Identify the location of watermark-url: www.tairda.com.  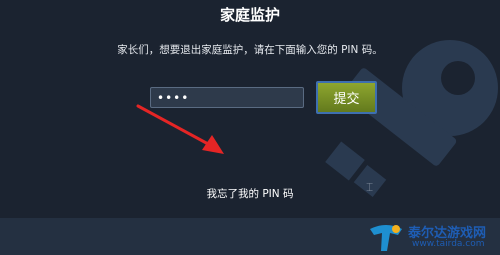
(448, 244).